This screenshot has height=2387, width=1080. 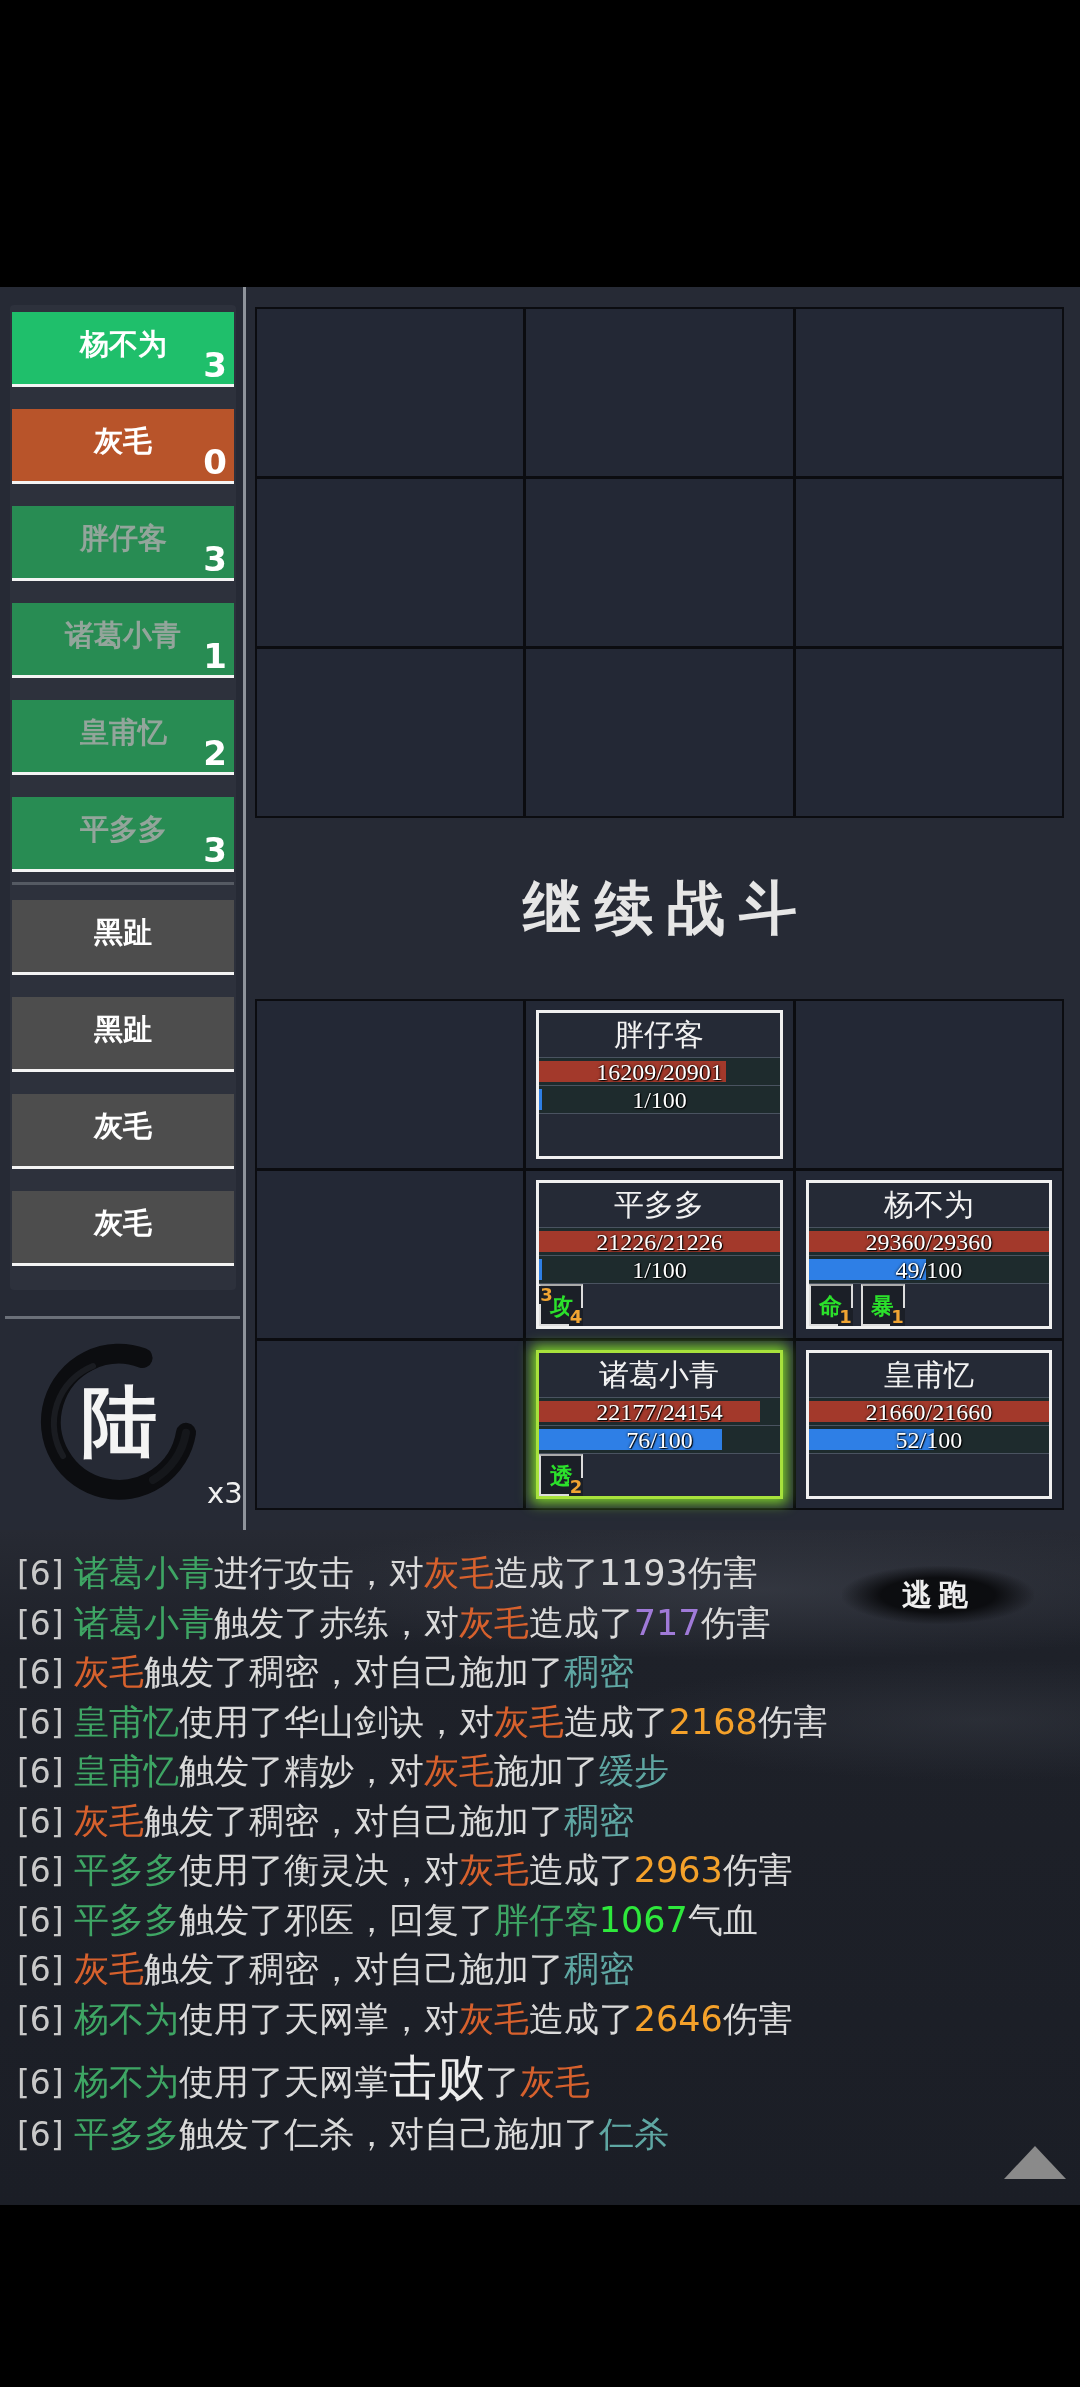 I want to click on speed-button: x3, so click(x=225, y=1493).